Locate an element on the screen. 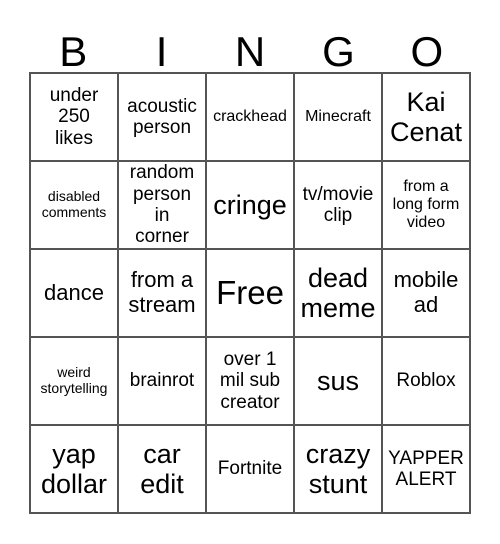 The width and height of the screenshot is (500, 544). bingo-cell: dance is located at coordinates (74, 293).